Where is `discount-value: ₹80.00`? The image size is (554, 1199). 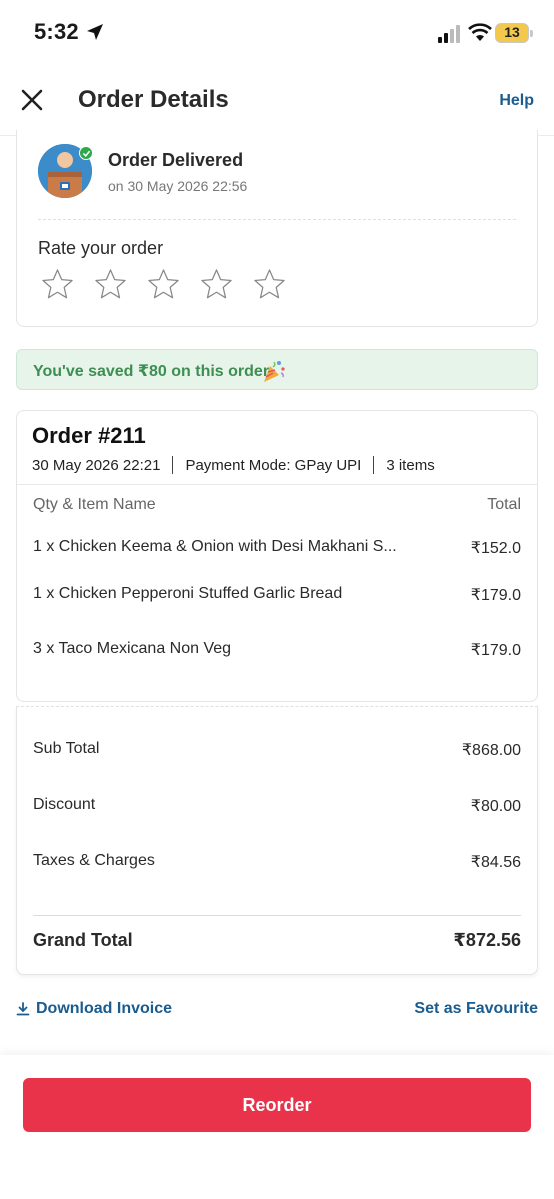 discount-value: ₹80.00 is located at coordinates (495, 806).